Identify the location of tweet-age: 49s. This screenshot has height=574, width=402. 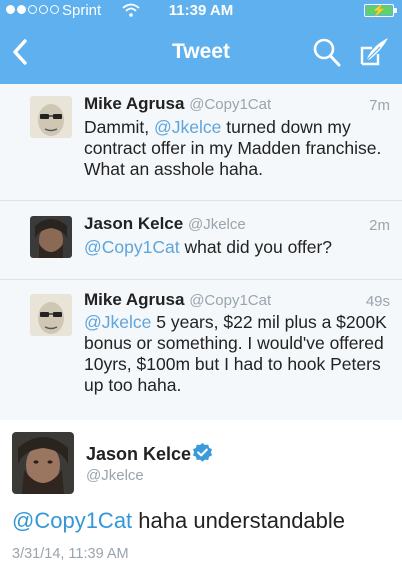
(377, 301).